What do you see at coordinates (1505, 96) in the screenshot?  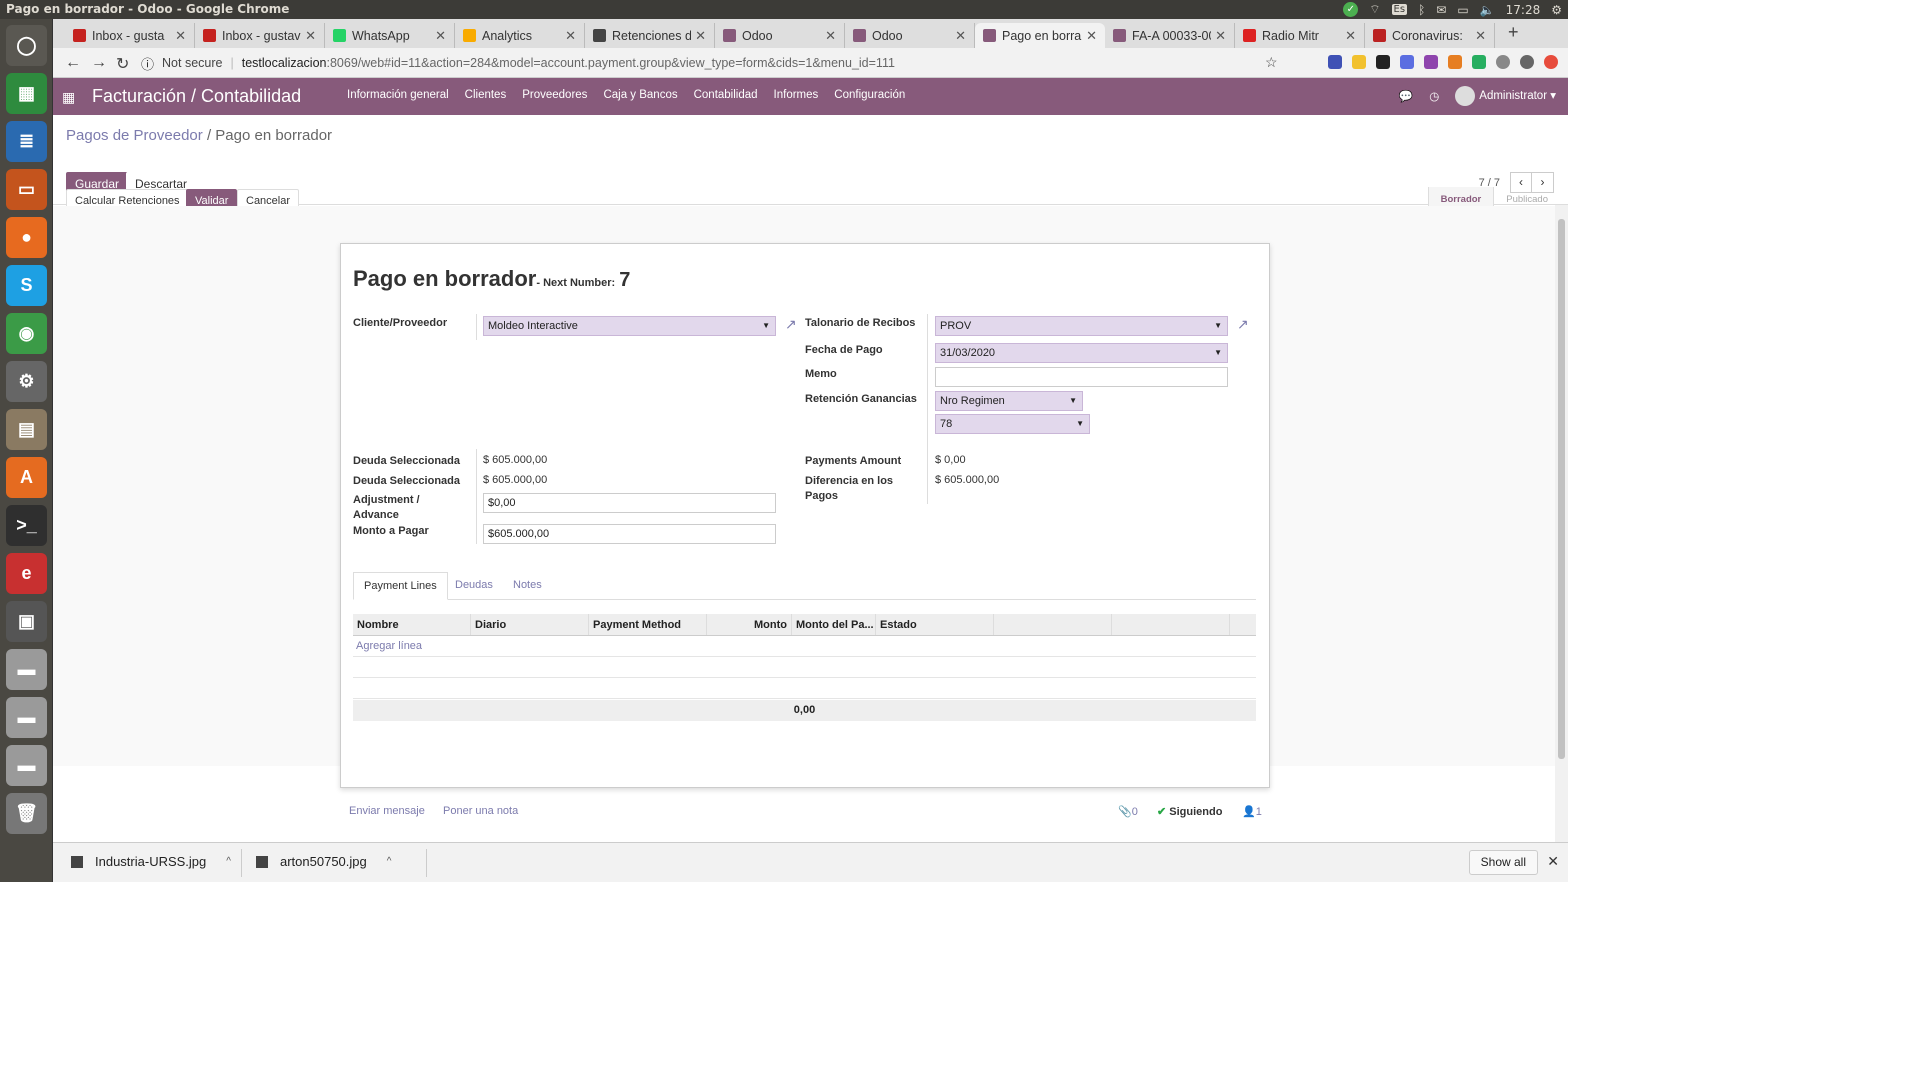 I see `user-menu: Administrator ▾` at bounding box center [1505, 96].